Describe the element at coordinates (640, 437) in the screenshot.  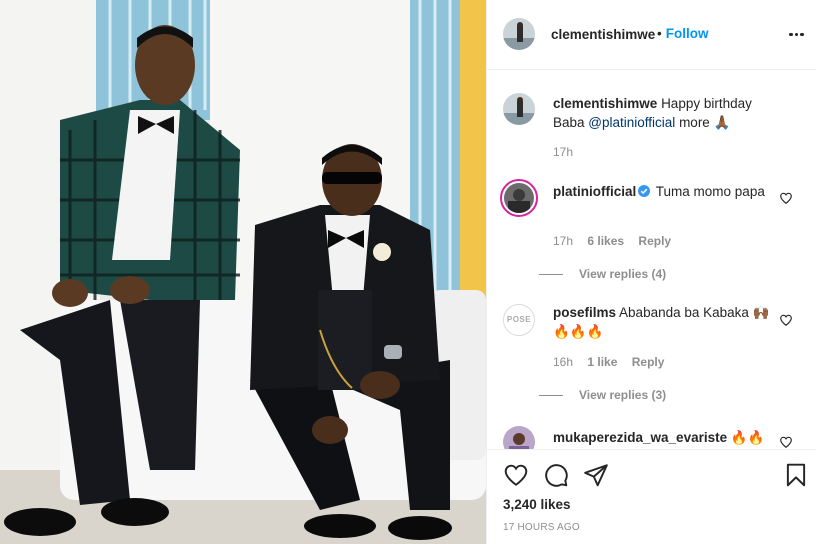
I see `comment-username: mukaperezida_wa_evariste` at that location.